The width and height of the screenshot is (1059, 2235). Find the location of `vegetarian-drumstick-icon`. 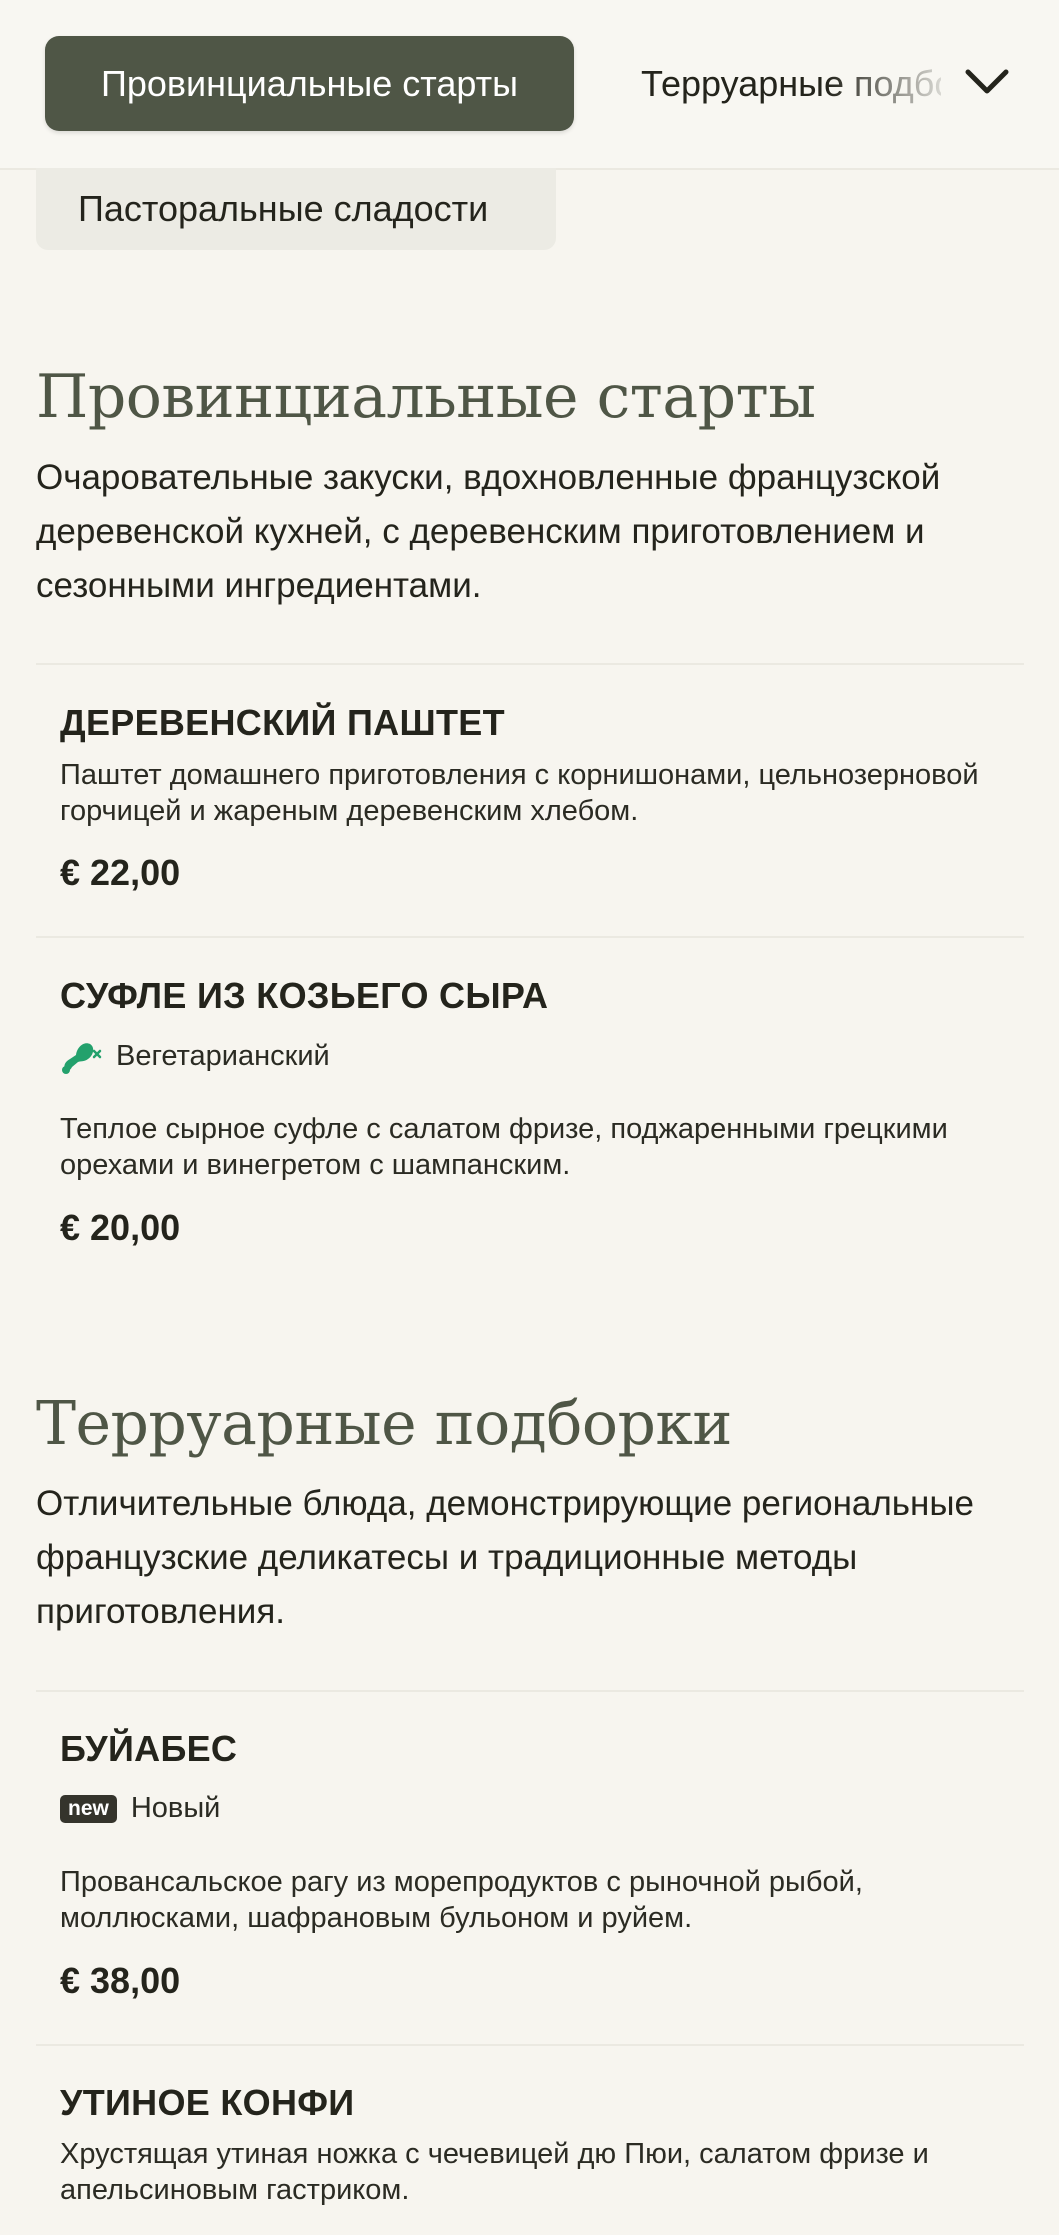

vegetarian-drumstick-icon is located at coordinates (81, 1056).